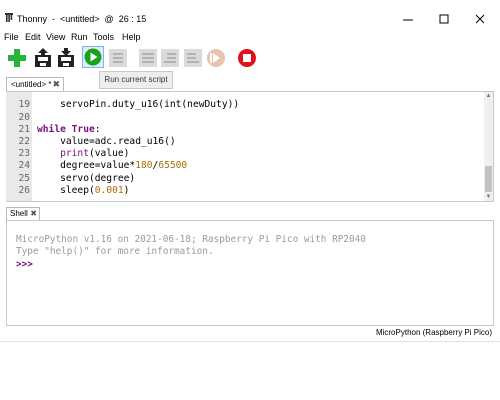 This screenshot has height=400, width=500. I want to click on close-button, so click(480, 19).